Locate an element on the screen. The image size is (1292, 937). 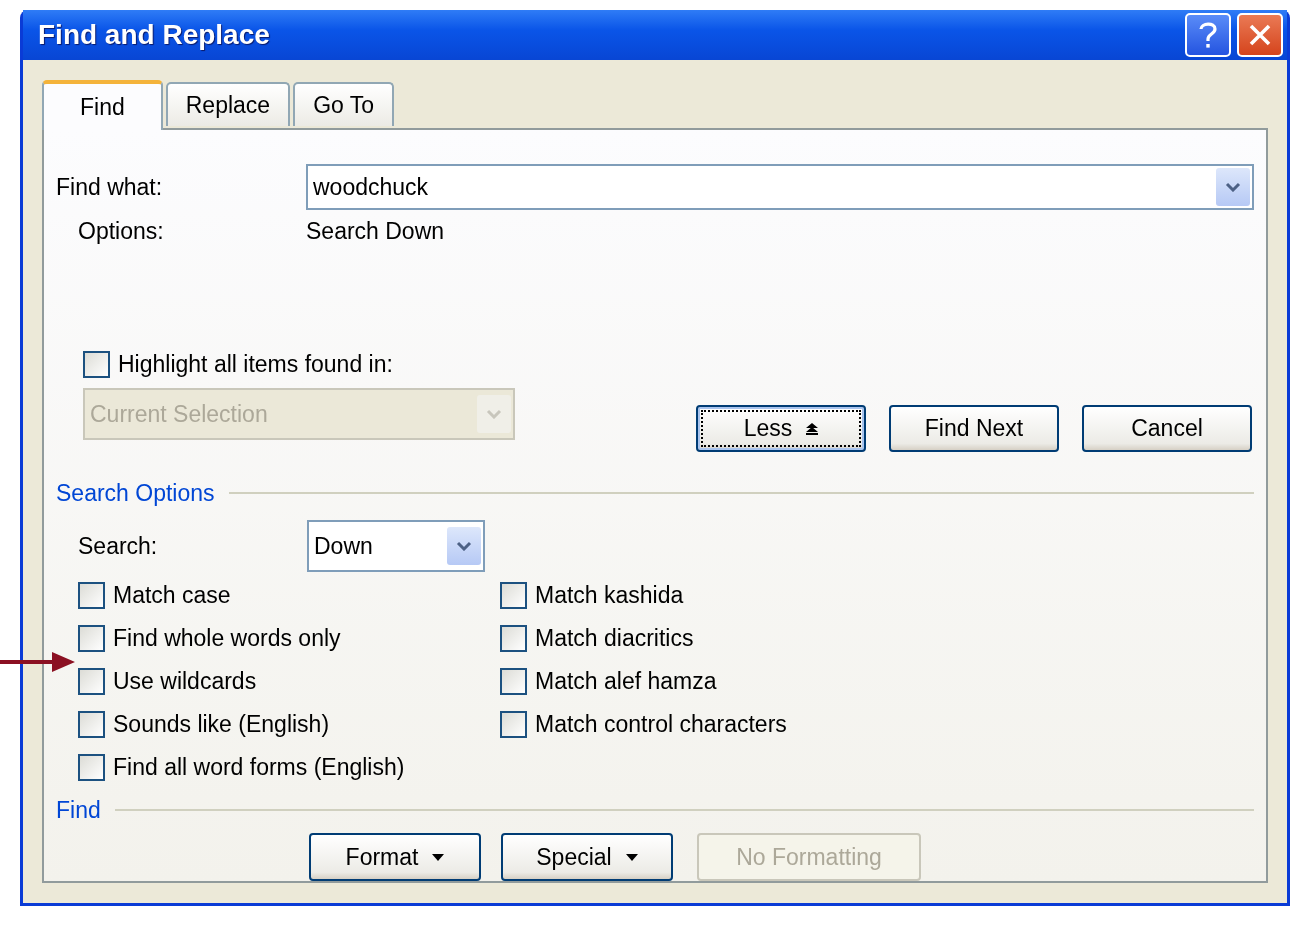
find-what-field: woodchuck is located at coordinates (780, 187).